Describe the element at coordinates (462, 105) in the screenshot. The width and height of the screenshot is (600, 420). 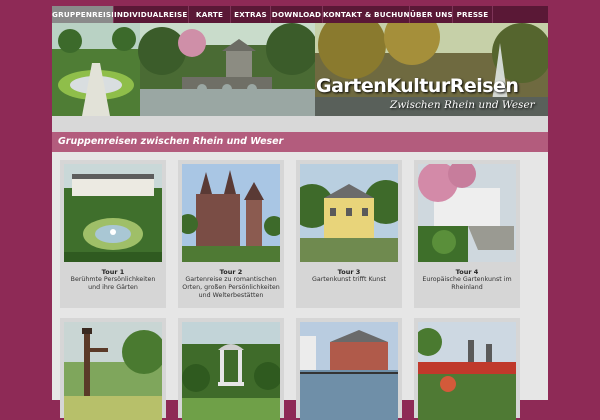
I see `site-tagline: Zwischen Rhein und Weser` at that location.